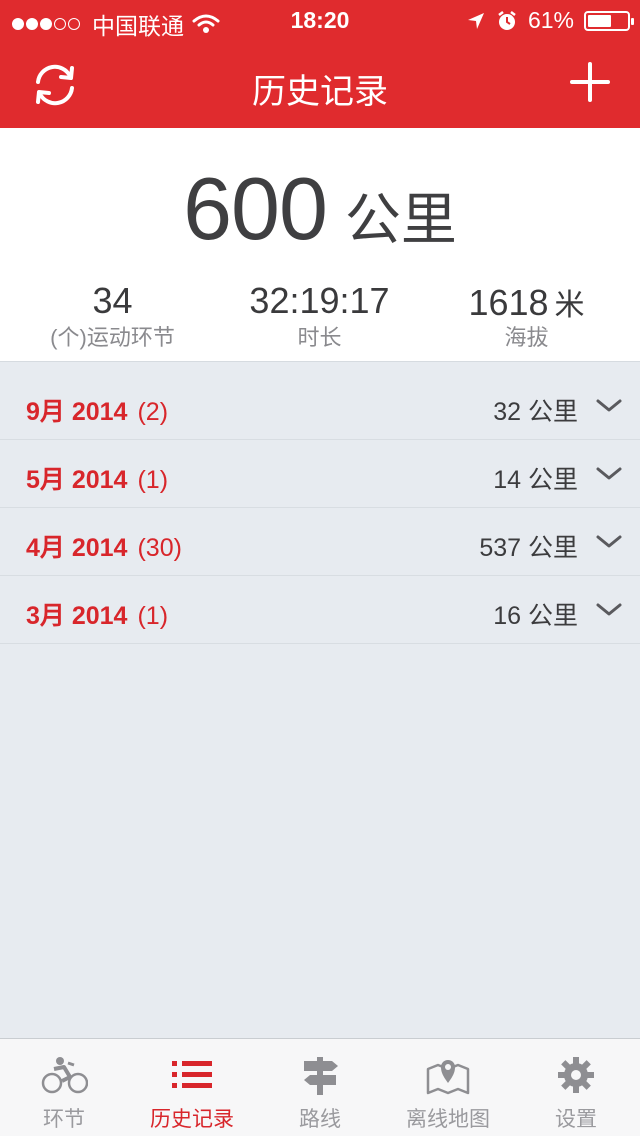  Describe the element at coordinates (550, 20) in the screenshot. I see `battery-percent: 61%` at that location.